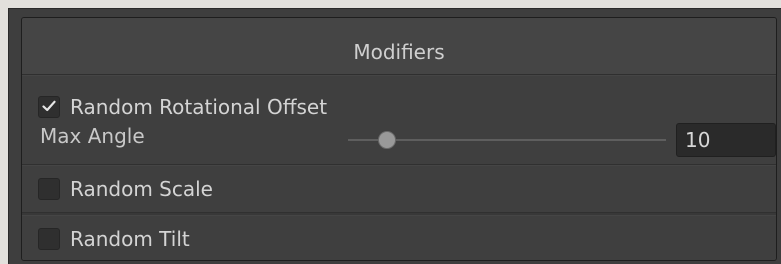 The width and height of the screenshot is (781, 264). Describe the element at coordinates (507, 140) in the screenshot. I see `max-angle-slider` at that location.